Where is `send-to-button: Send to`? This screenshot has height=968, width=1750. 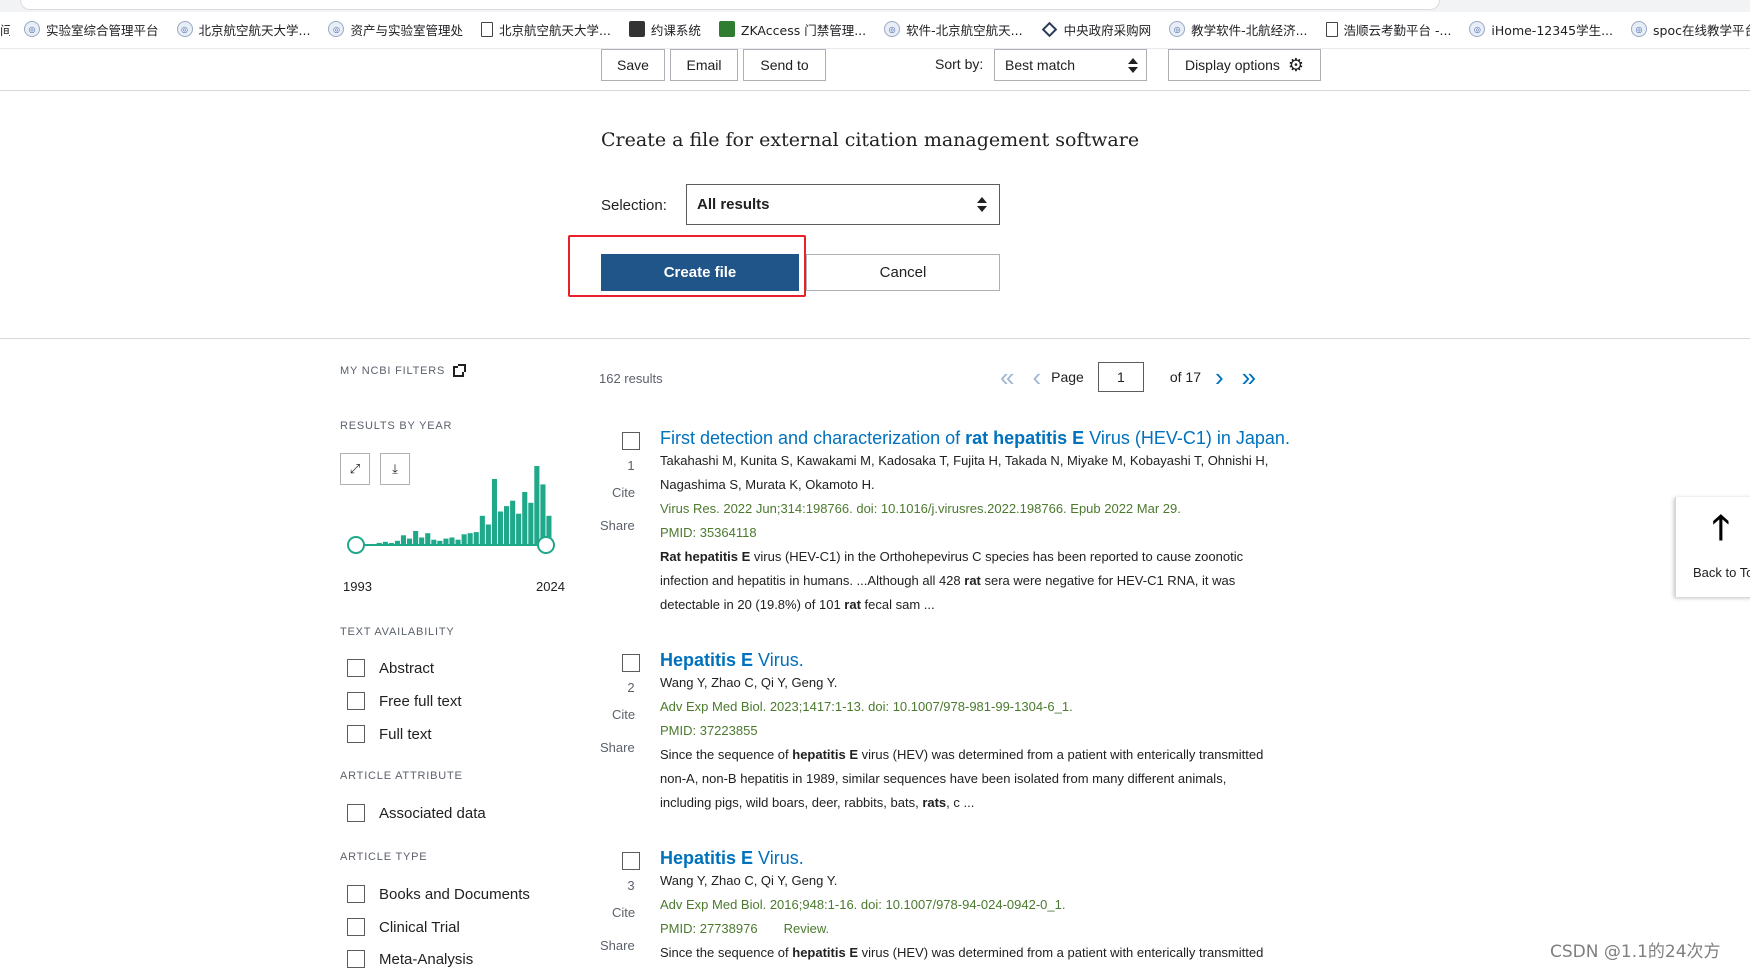
send-to-button: Send to is located at coordinates (784, 65).